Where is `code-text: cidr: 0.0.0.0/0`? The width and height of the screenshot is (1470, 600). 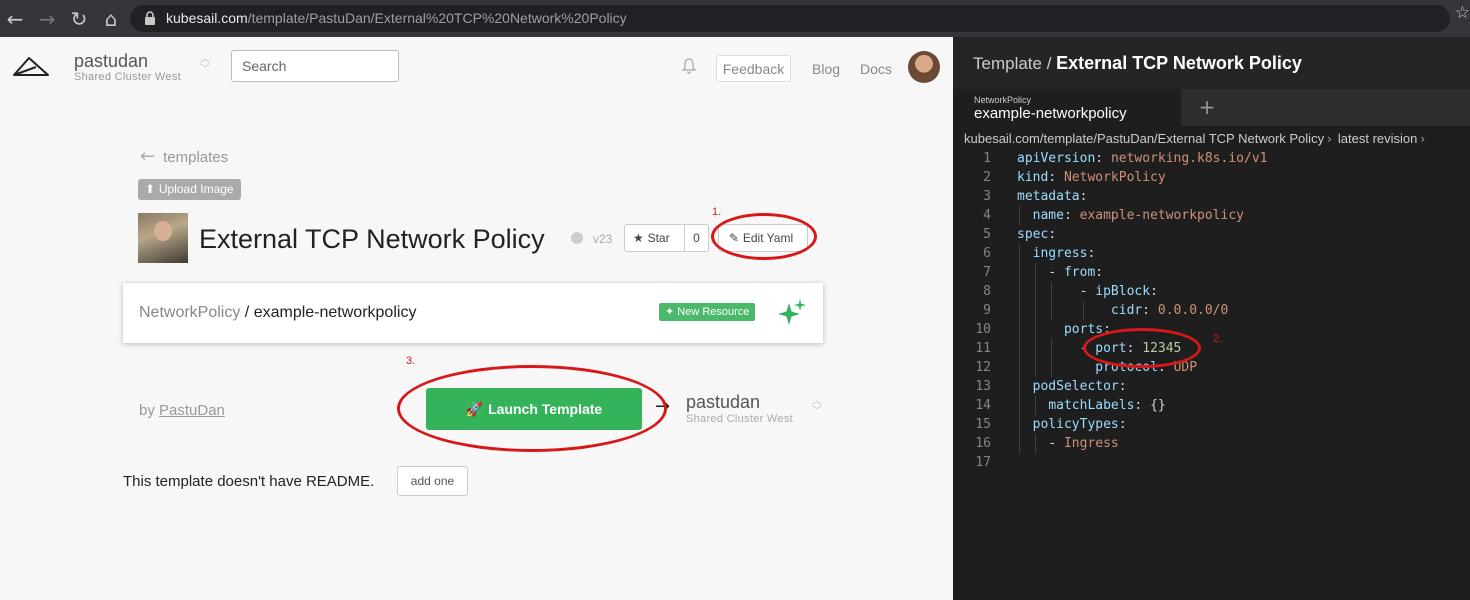
code-text: cidr: 0.0.0.0/0 is located at coordinates (1169, 310).